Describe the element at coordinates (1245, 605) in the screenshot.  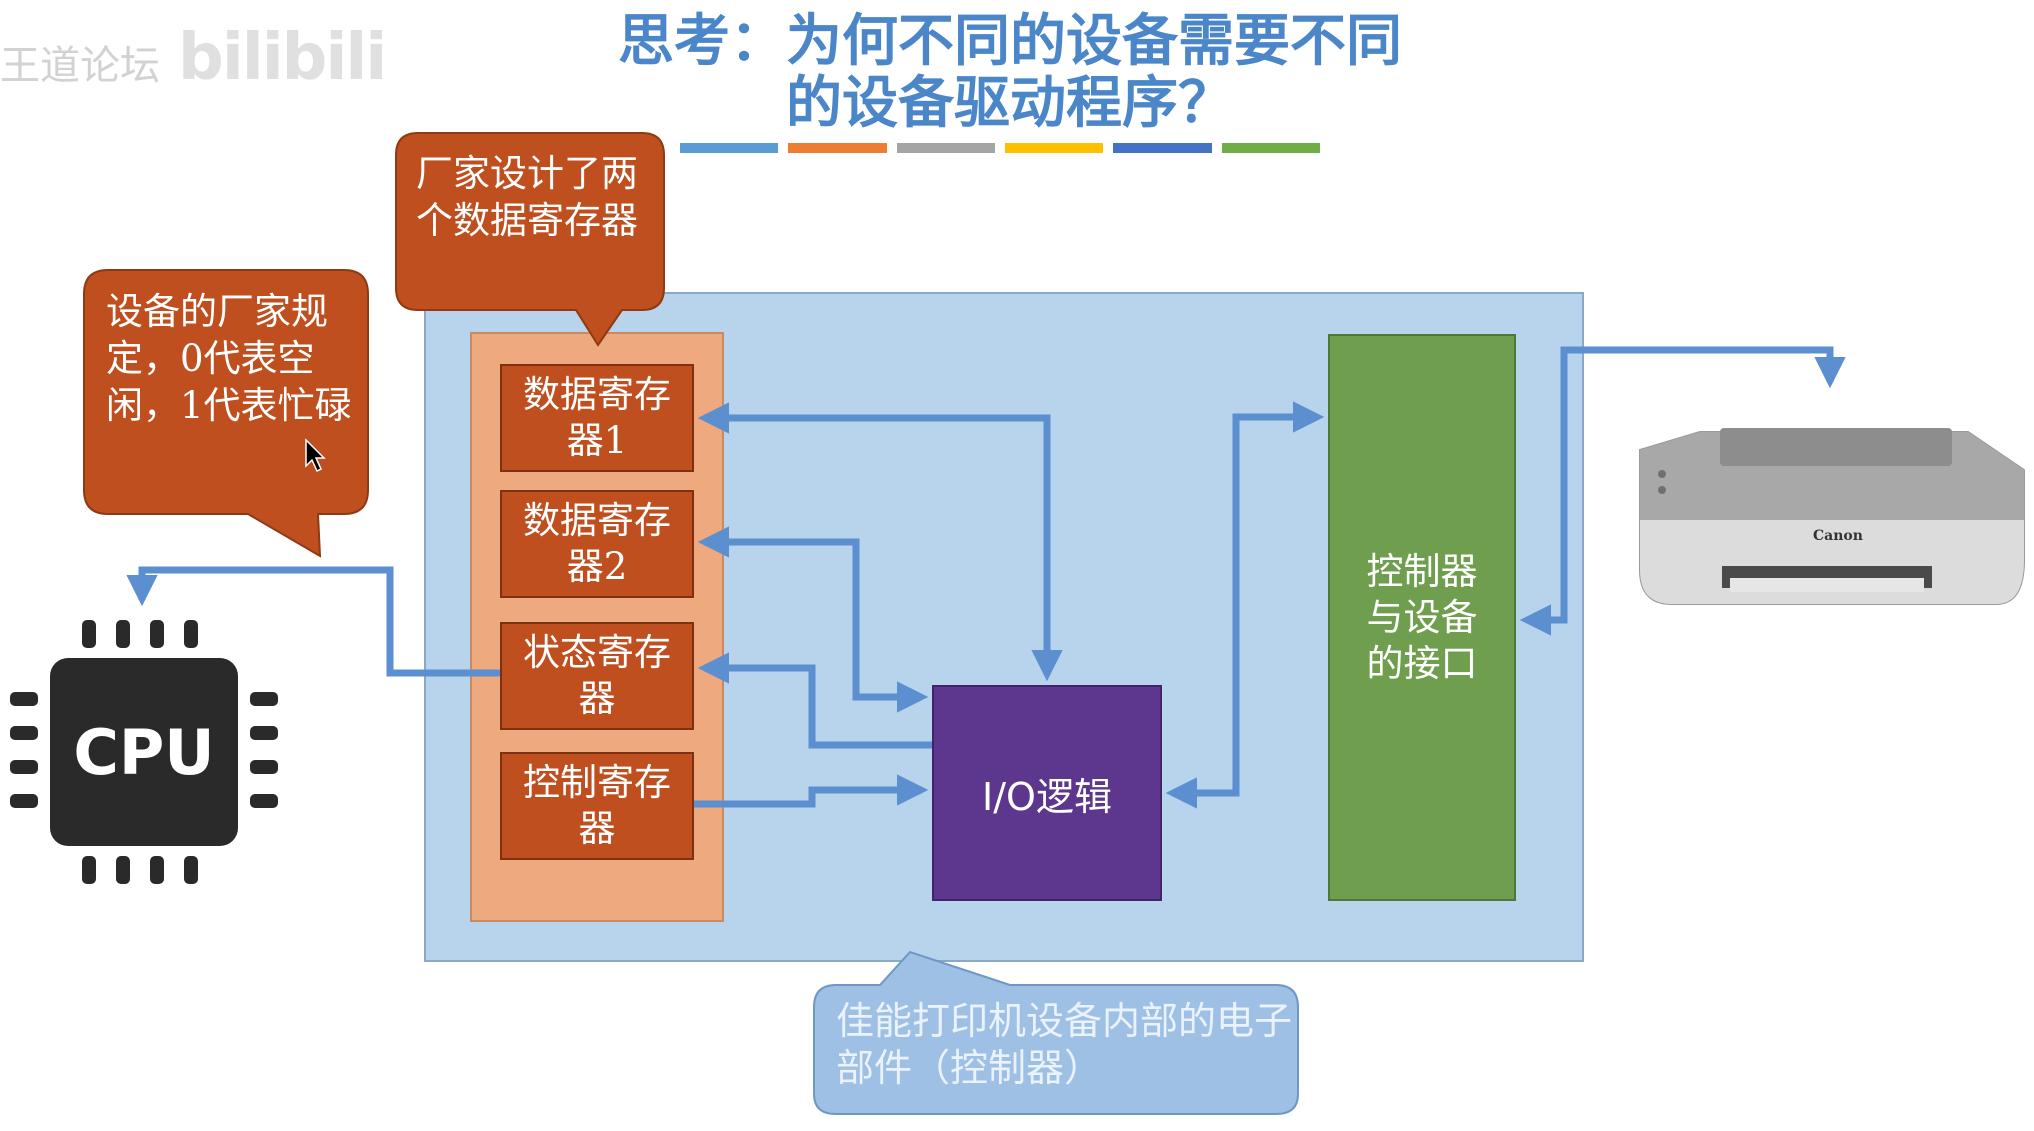
I see `arrow-io-device-interface` at that location.